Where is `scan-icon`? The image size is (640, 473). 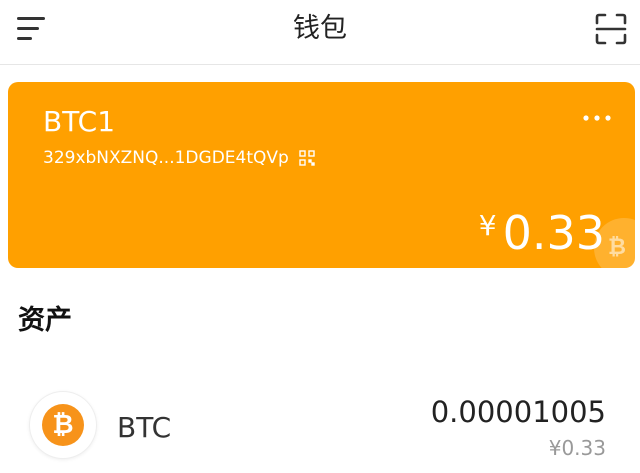 scan-icon is located at coordinates (611, 29).